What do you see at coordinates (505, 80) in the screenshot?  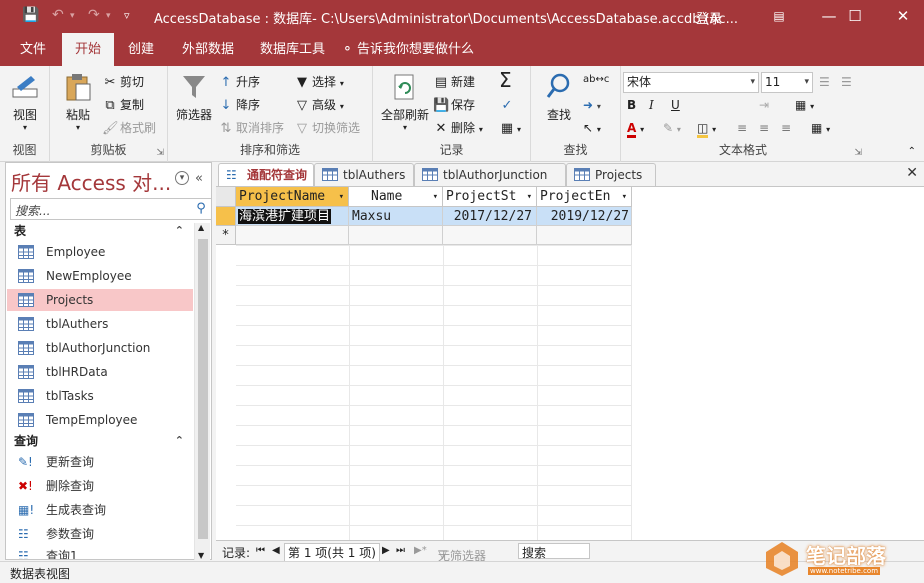 I see `totals-button: Σ` at bounding box center [505, 80].